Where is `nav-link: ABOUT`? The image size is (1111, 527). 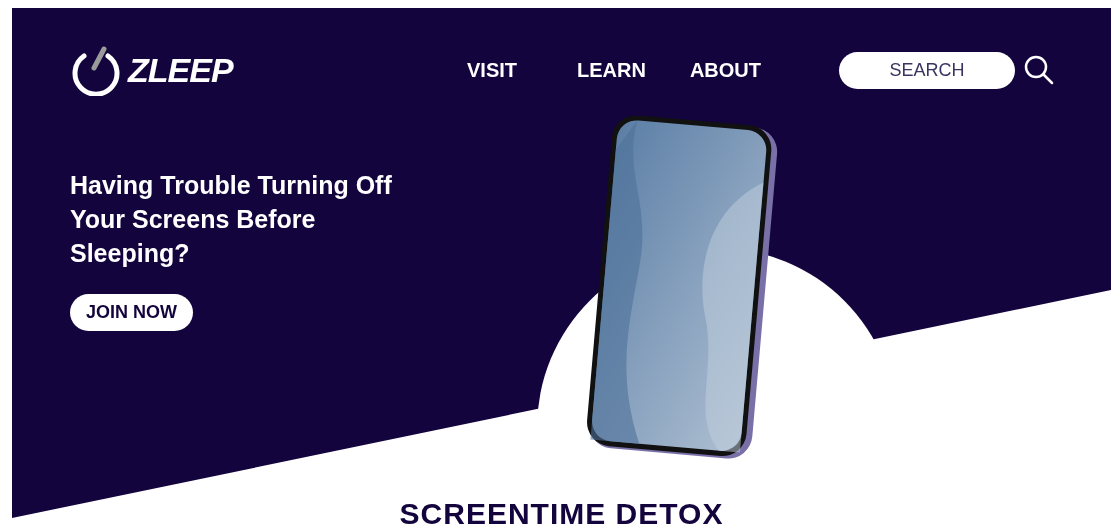 nav-link: ABOUT is located at coordinates (725, 70).